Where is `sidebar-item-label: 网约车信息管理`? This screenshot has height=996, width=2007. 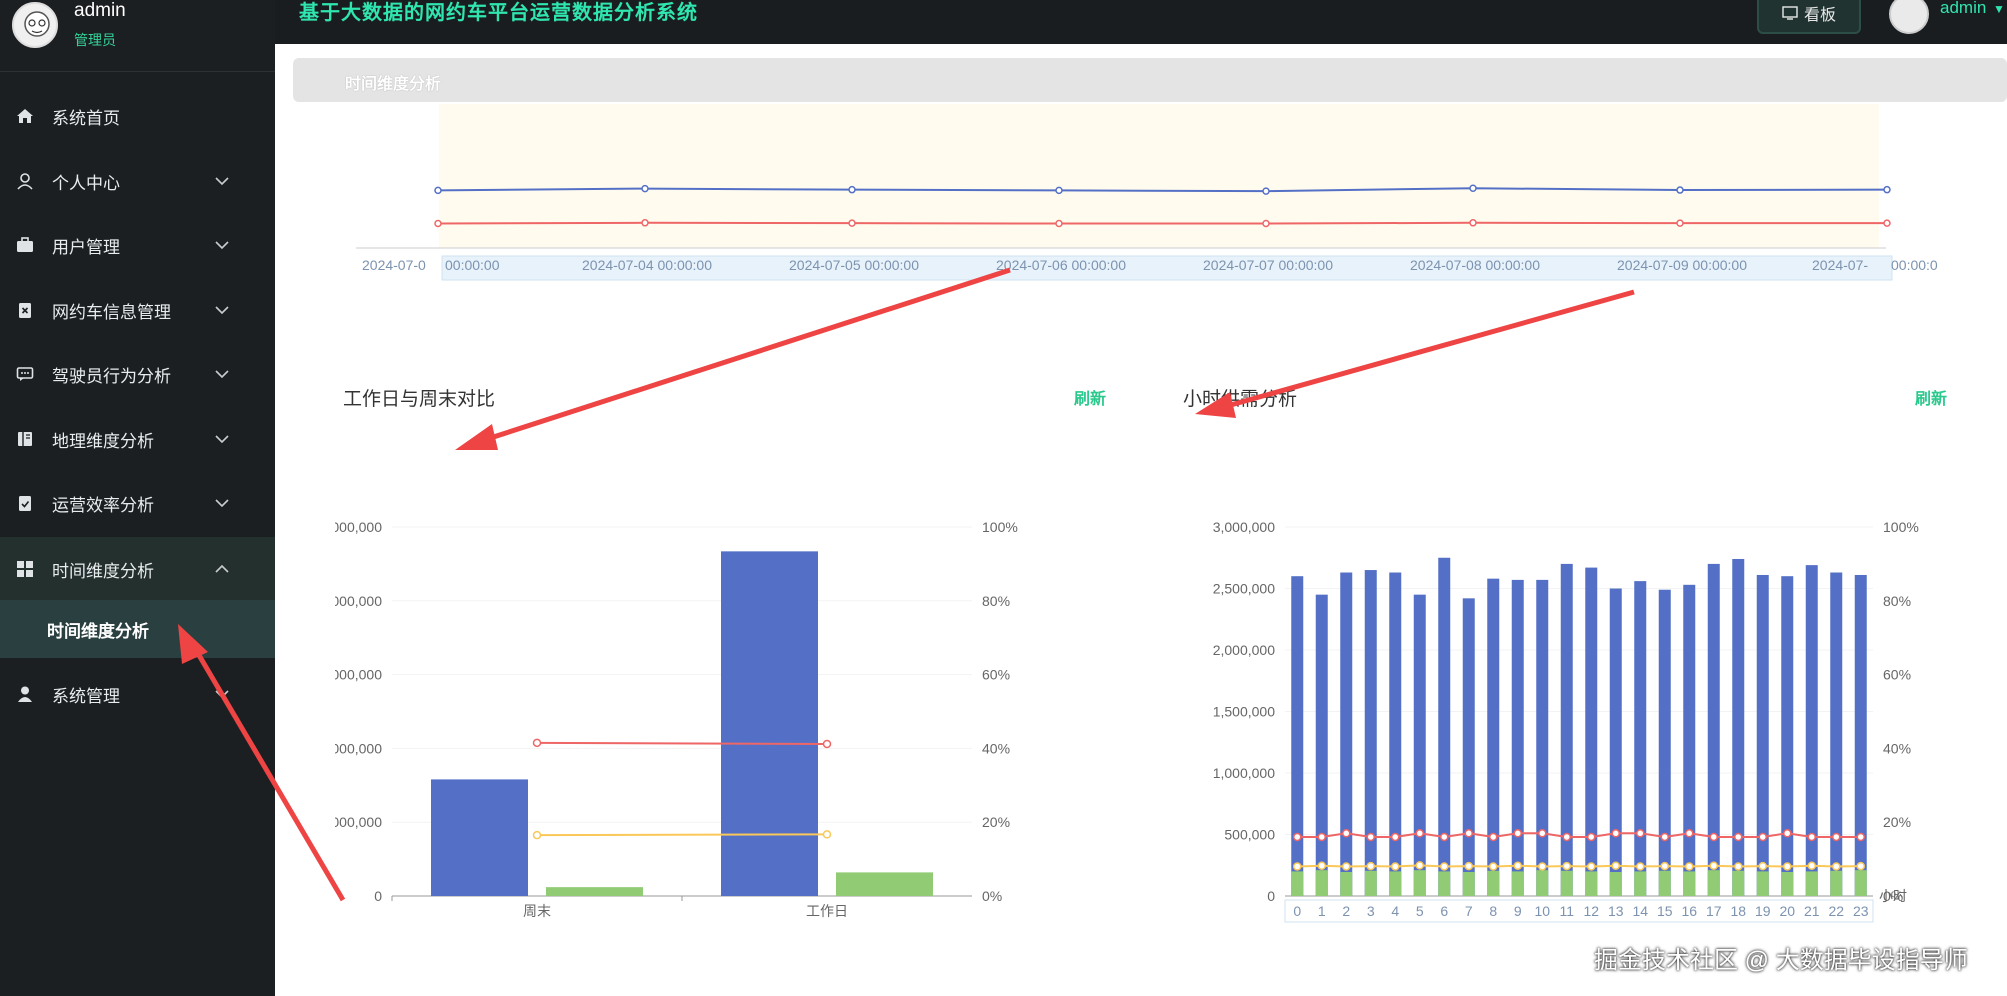
sidebar-item-label: 网约车信息管理 is located at coordinates (111, 312).